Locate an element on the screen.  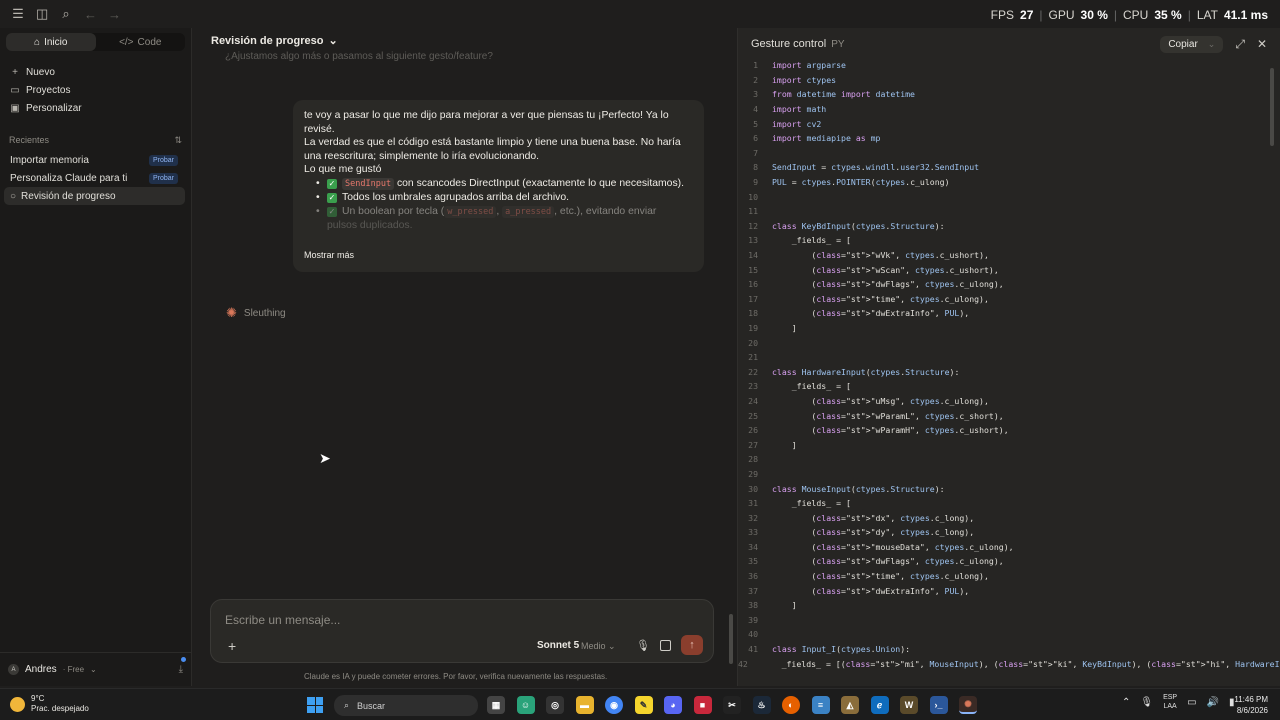
capcut-icon: ✂ is located at coordinates (732, 705).